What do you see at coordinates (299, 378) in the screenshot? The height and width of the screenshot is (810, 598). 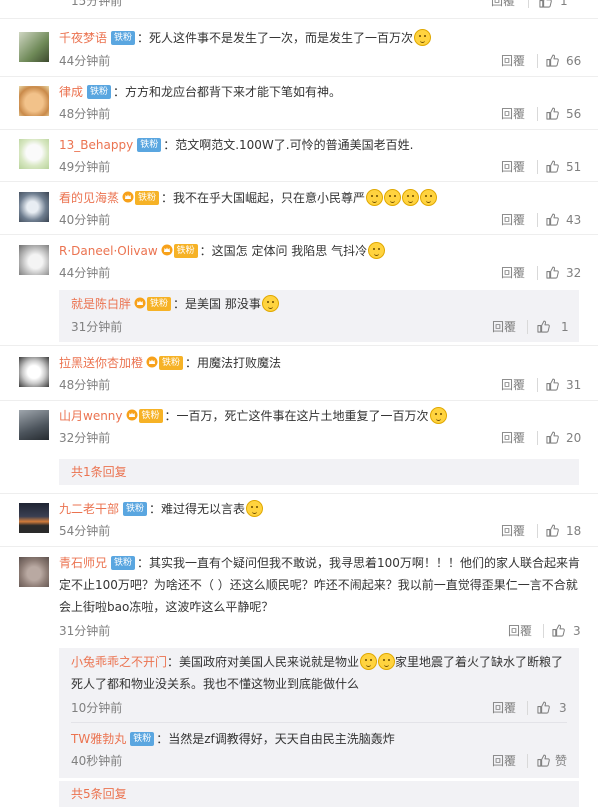 I see `comment-item: 拉黑送你杏加橙 铁粉 ：用魔法打败魔法 48分钟前 回覆 31` at bounding box center [299, 378].